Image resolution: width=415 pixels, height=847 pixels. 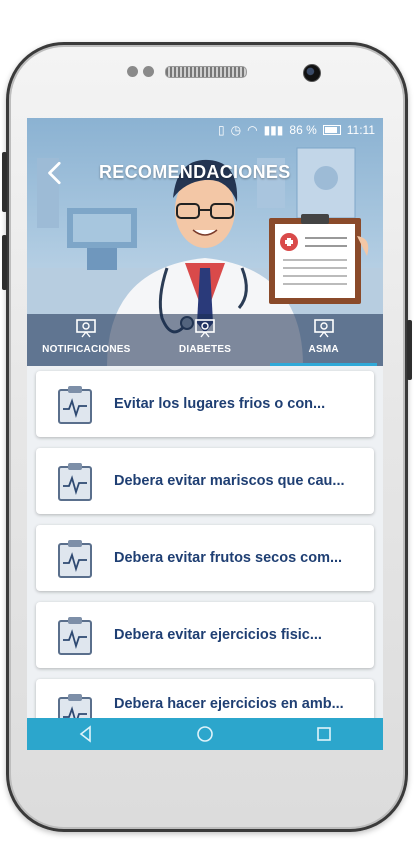 I want to click on arrow-left-icon, so click(x=56, y=173).